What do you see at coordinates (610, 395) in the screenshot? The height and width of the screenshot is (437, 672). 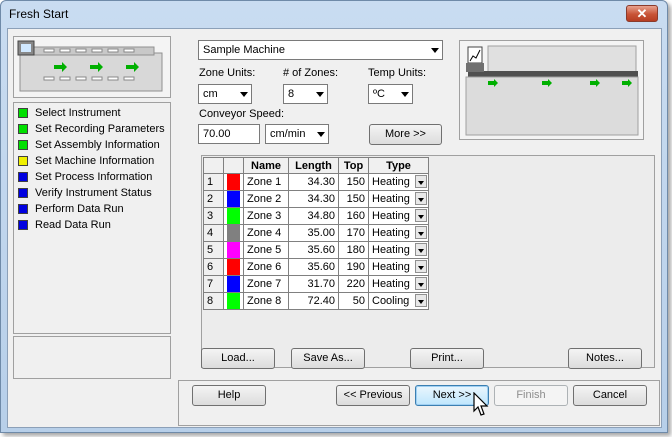 I see `cancel-button: Cancel` at bounding box center [610, 395].